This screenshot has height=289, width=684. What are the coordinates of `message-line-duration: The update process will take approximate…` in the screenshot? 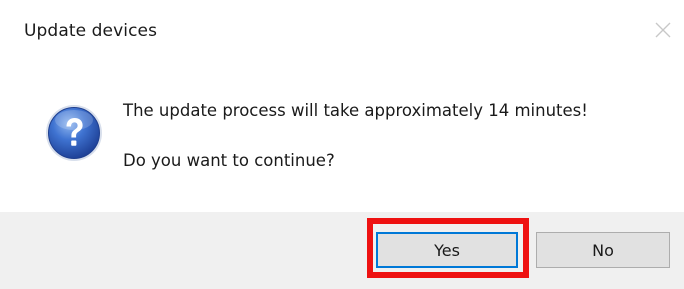 It's located at (355, 110).